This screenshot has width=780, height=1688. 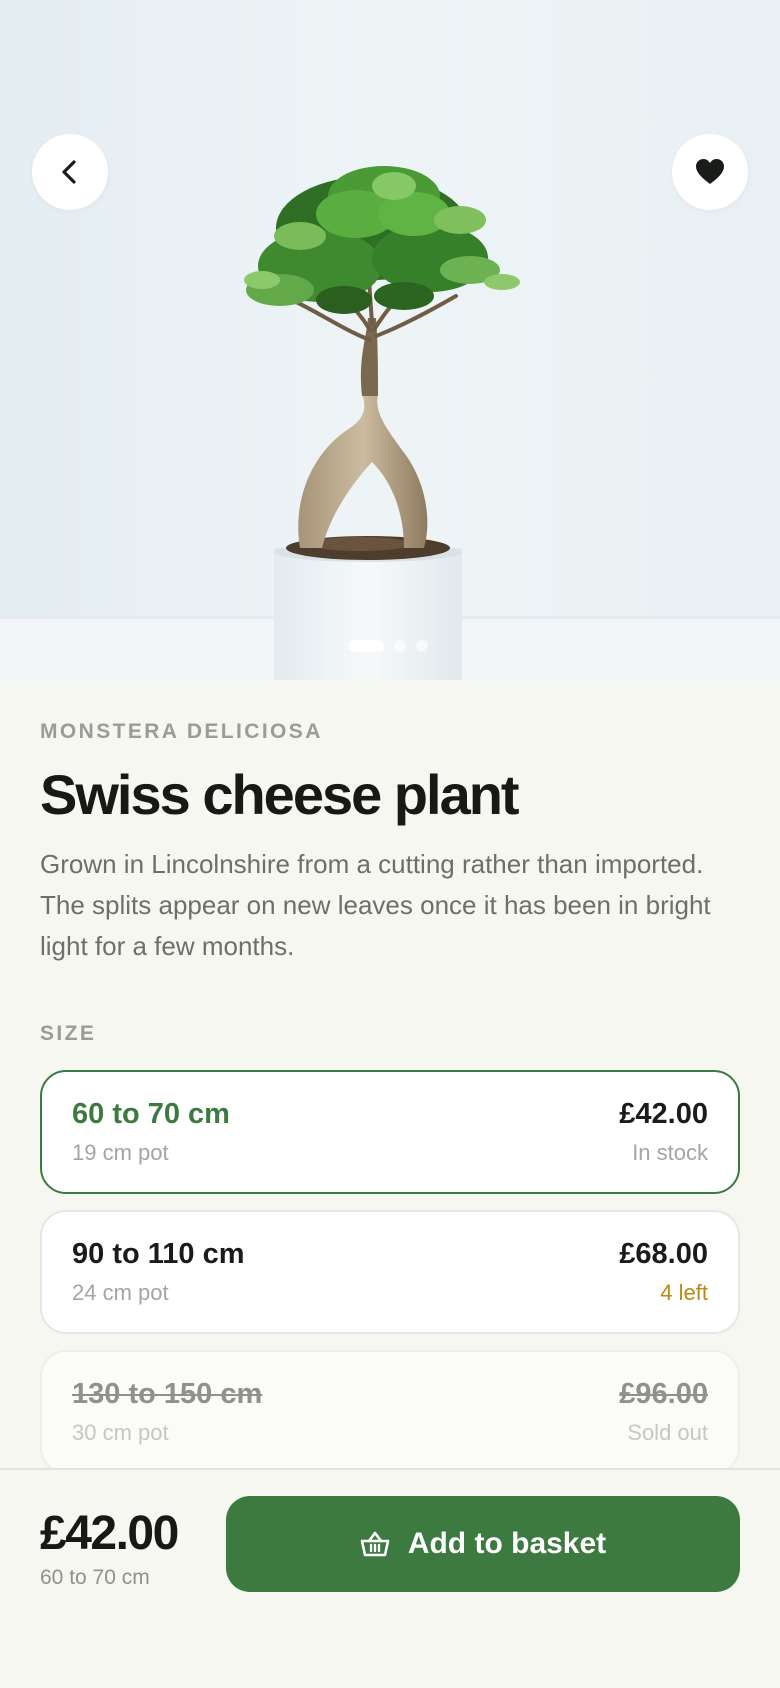 I want to click on carousel-indicators, so click(x=388, y=646).